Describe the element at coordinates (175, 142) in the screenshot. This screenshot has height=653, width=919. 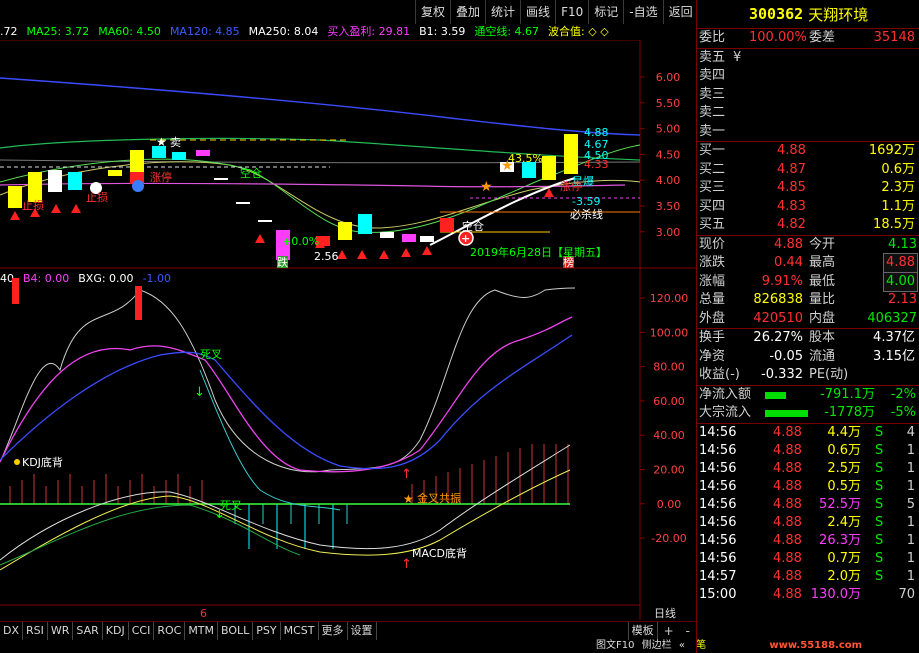
I see `sell-label: 卖` at that location.